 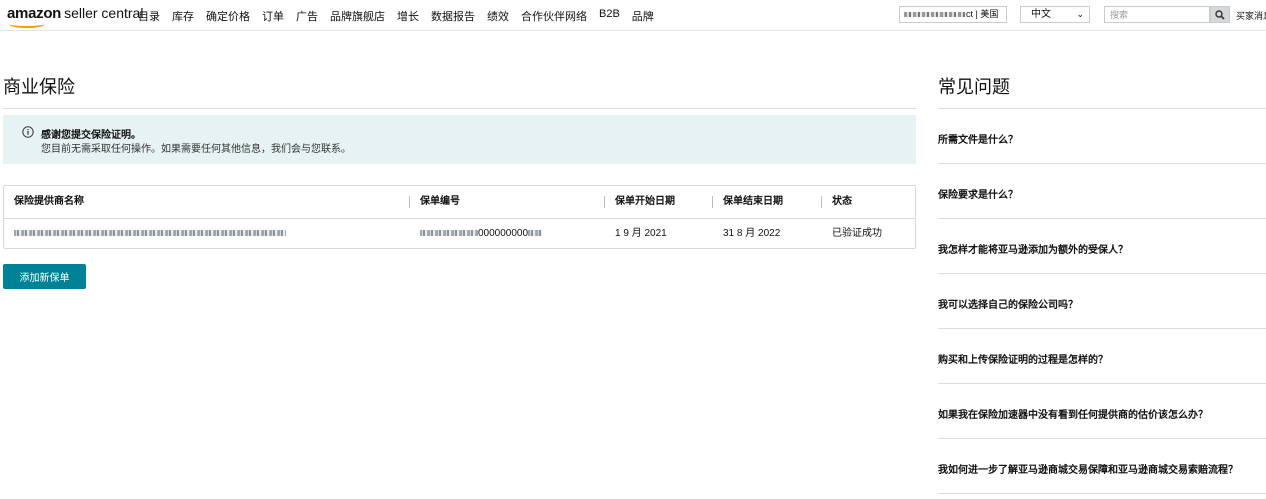 I want to click on info-icon, so click(x=28, y=132).